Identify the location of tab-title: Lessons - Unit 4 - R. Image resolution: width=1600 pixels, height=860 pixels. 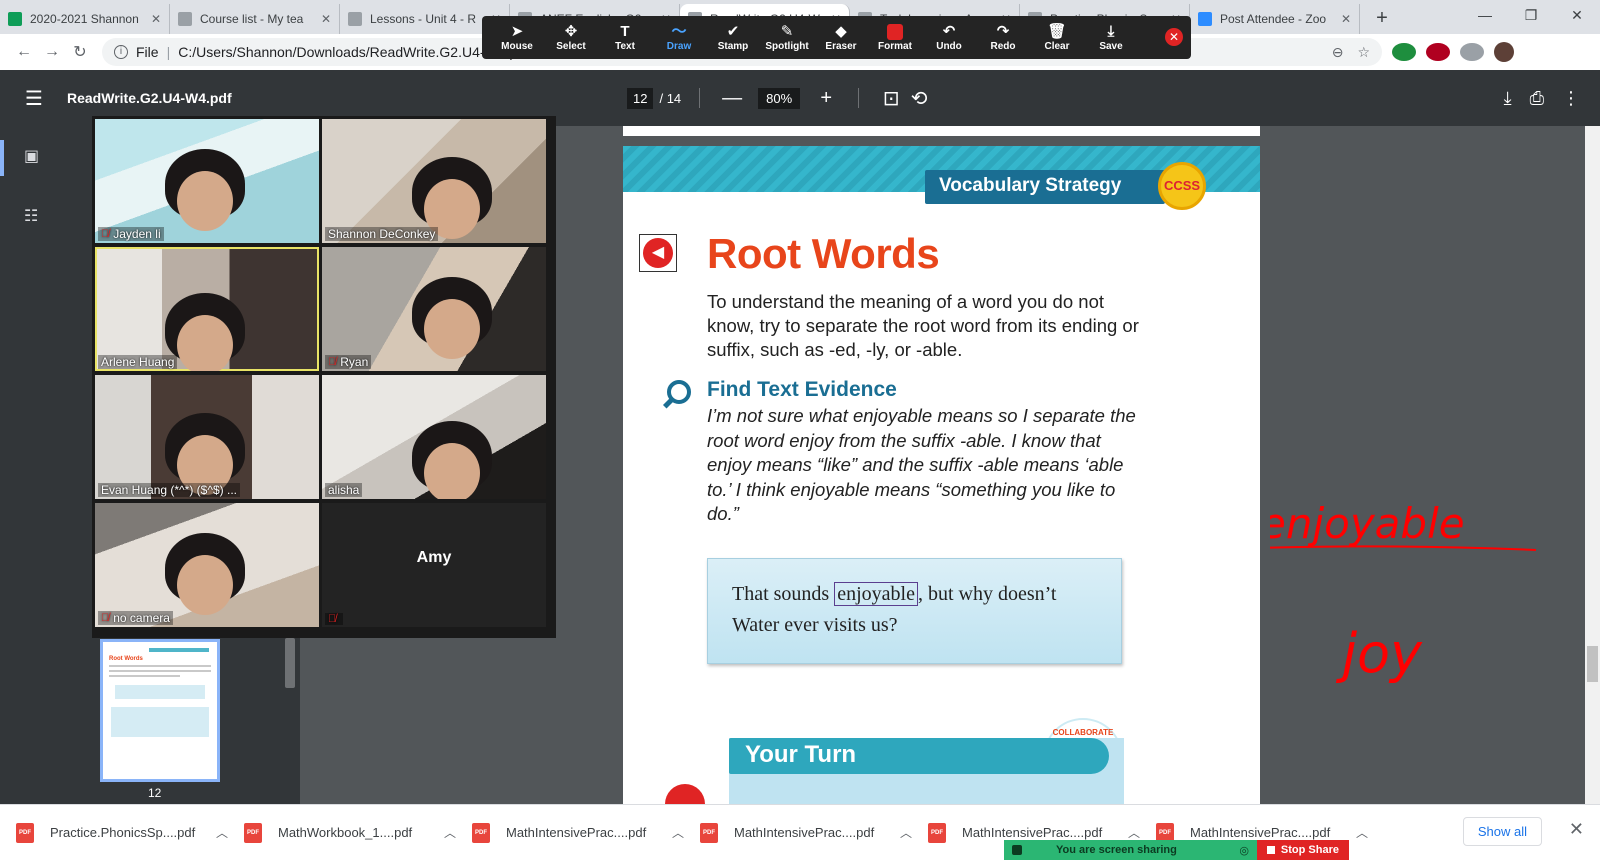
(423, 19).